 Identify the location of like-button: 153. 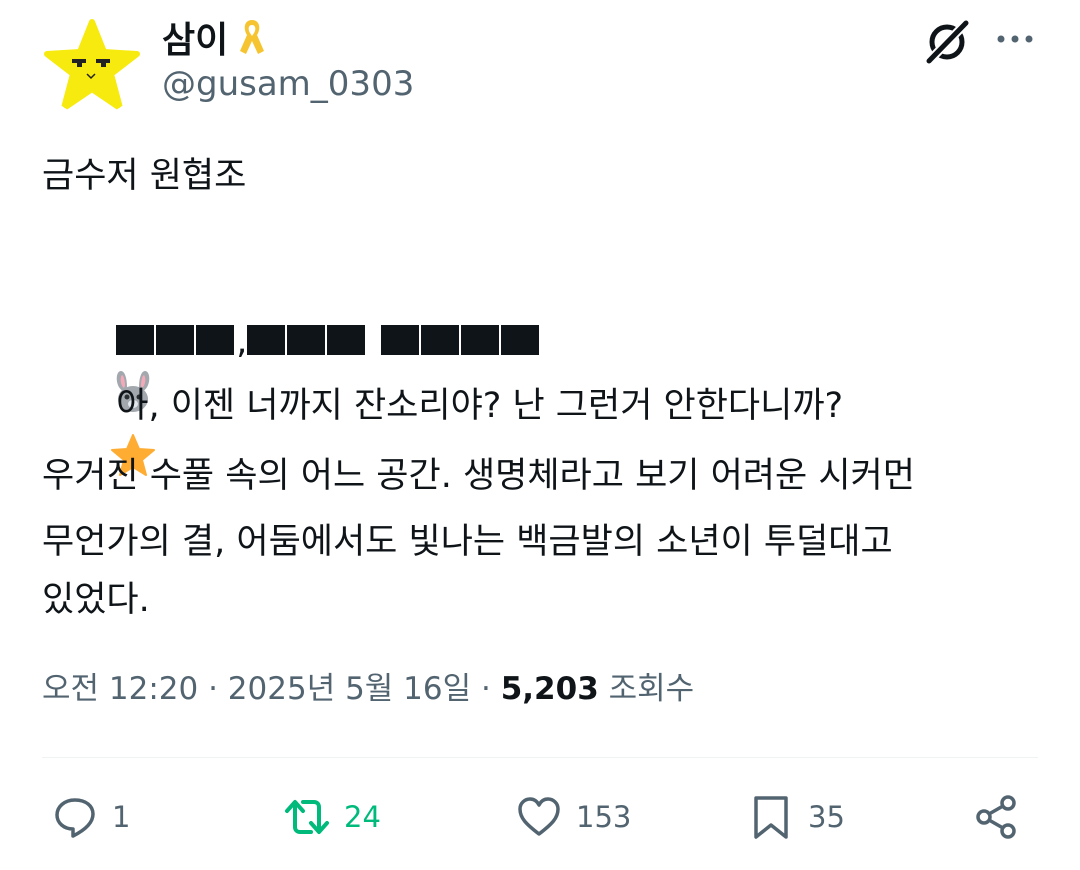
(573, 817).